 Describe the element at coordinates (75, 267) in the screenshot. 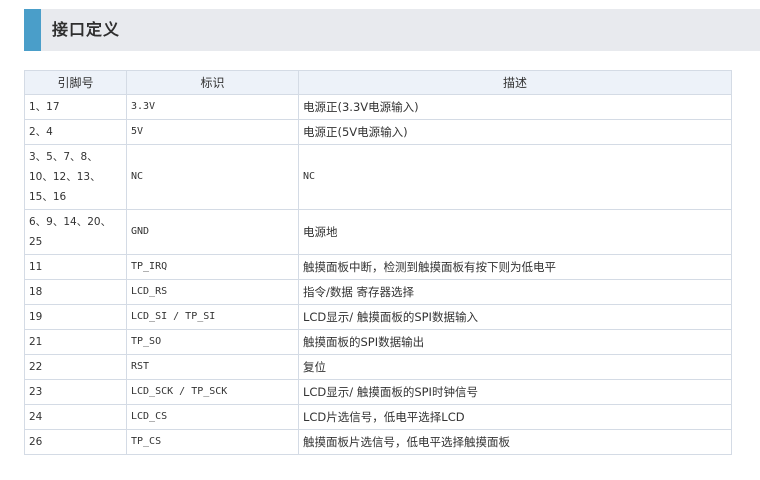

I see `pin-cell: 11` at that location.